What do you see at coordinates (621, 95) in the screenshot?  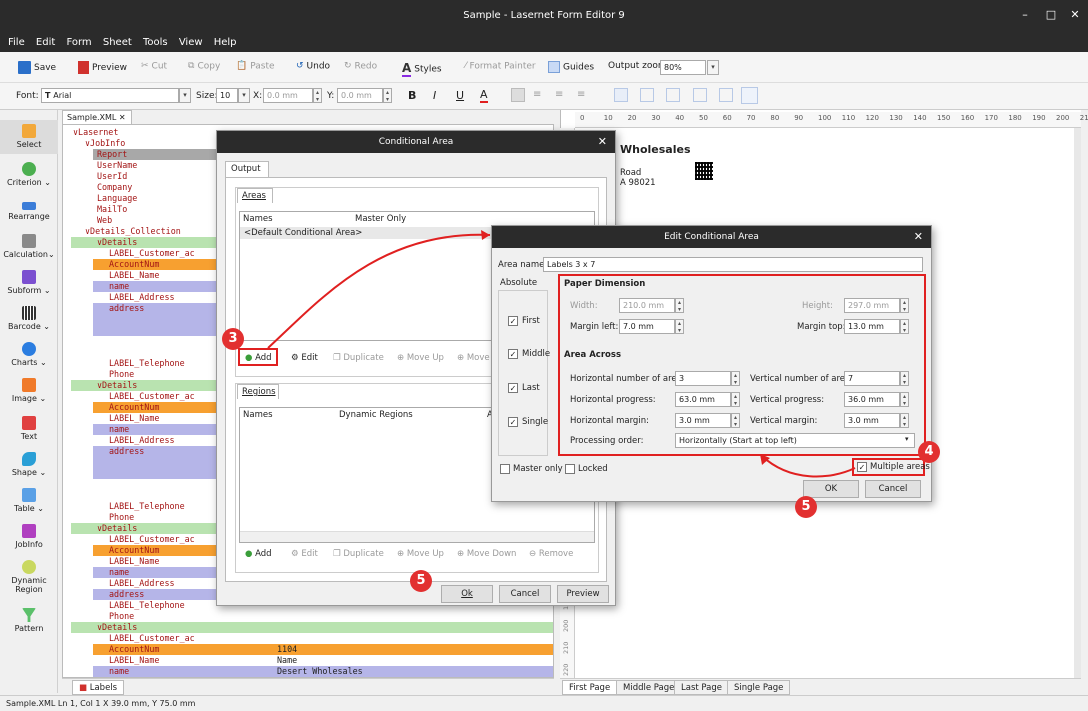 I see `border-icon` at bounding box center [621, 95].